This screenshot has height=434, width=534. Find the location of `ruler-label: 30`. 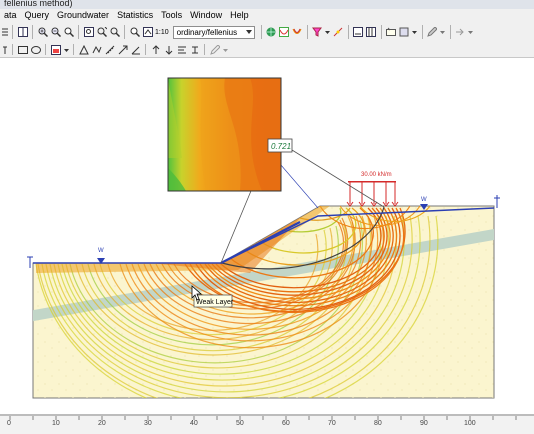

ruler-label: 30 is located at coordinates (148, 423).